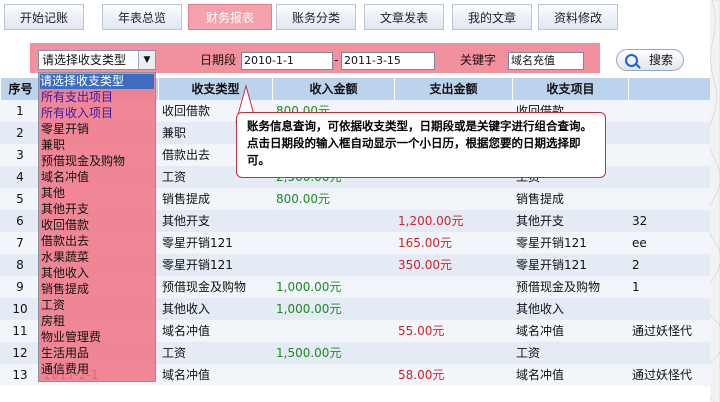 Image resolution: width=720 pixels, height=402 pixels. What do you see at coordinates (558, 287) in the screenshot?
I see `cell-item: 预借现金及购物` at bounding box center [558, 287].